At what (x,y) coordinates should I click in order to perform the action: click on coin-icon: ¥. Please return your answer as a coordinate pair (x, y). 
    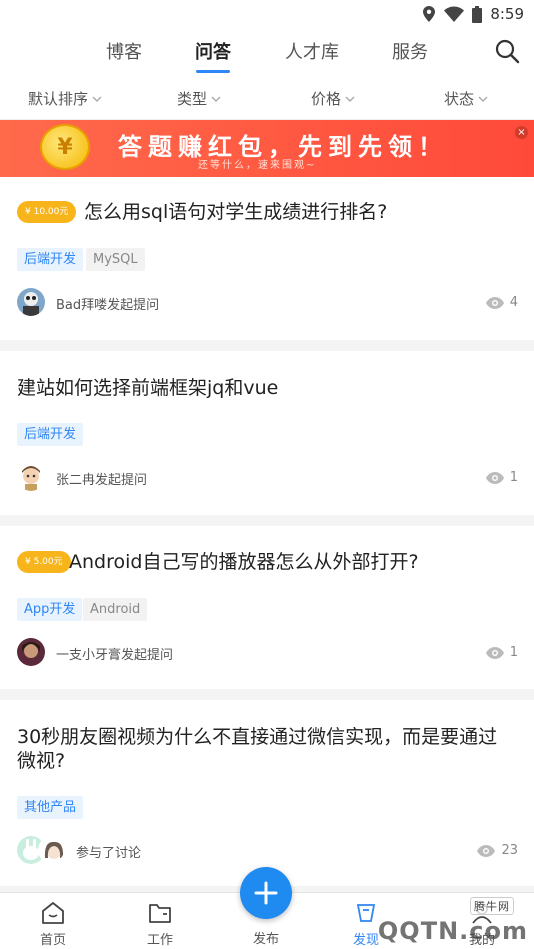
    Looking at the image, I should click on (65, 147).